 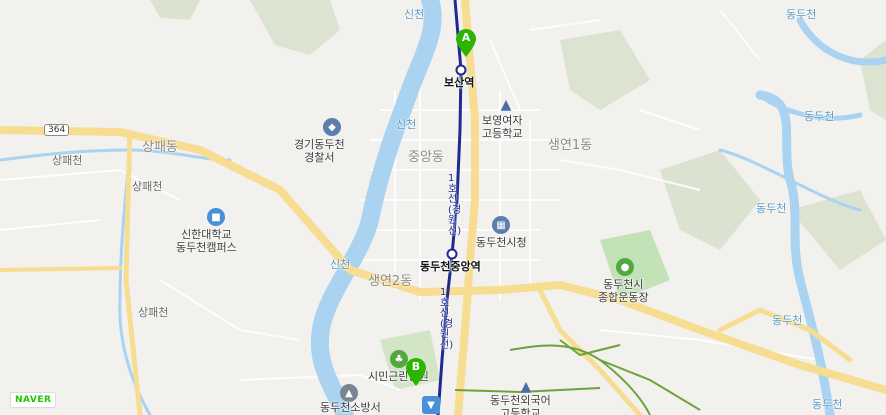 I want to click on station-dot-dongducheon-jungang, so click(x=452, y=254).